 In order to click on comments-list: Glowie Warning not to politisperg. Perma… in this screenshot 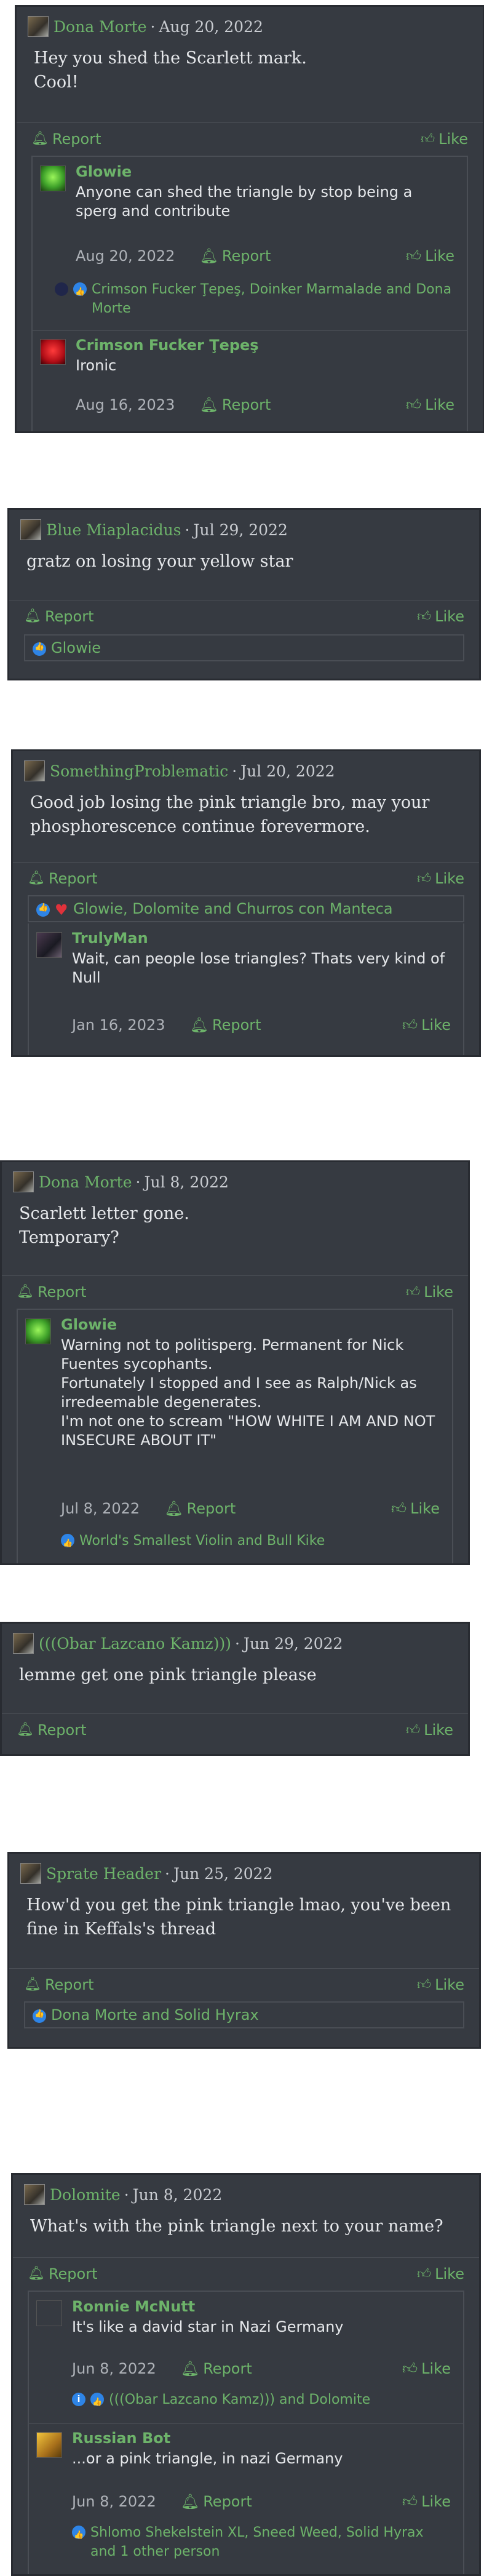, I will do `click(235, 1436)`.